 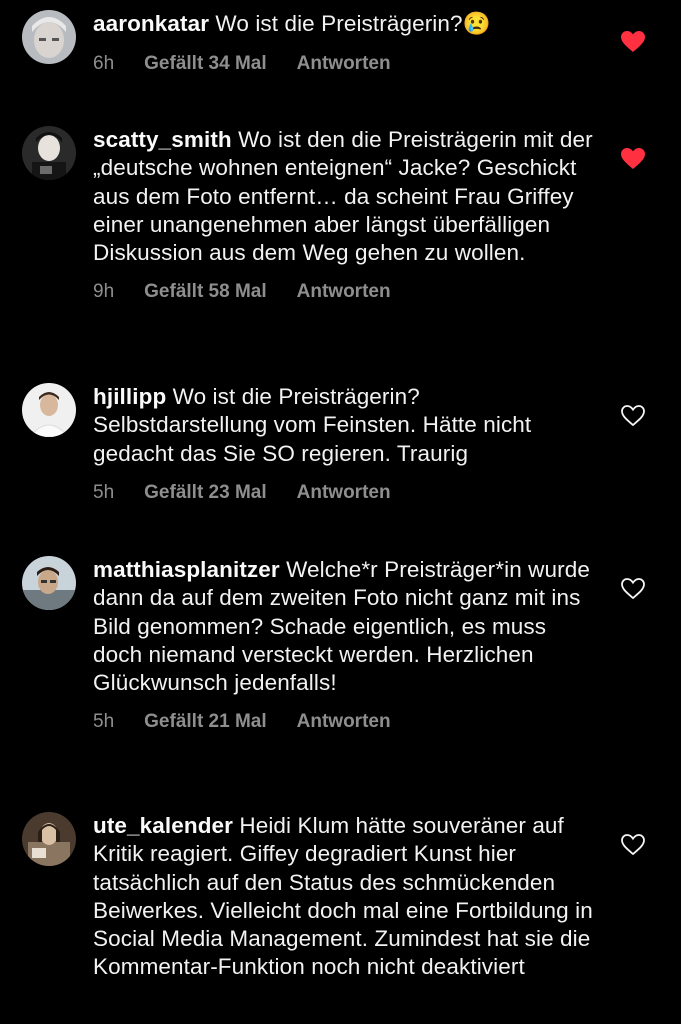 What do you see at coordinates (104, 292) in the screenshot?
I see `comment-time: 9h` at bounding box center [104, 292].